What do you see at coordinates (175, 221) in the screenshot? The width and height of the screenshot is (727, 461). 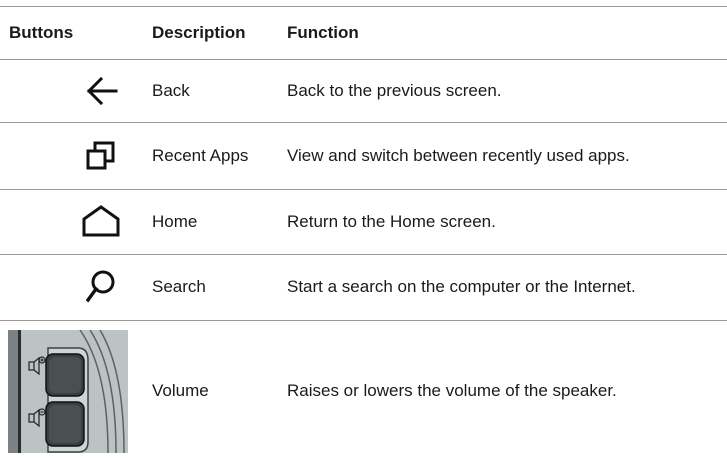 I see `description-cell: Home` at bounding box center [175, 221].